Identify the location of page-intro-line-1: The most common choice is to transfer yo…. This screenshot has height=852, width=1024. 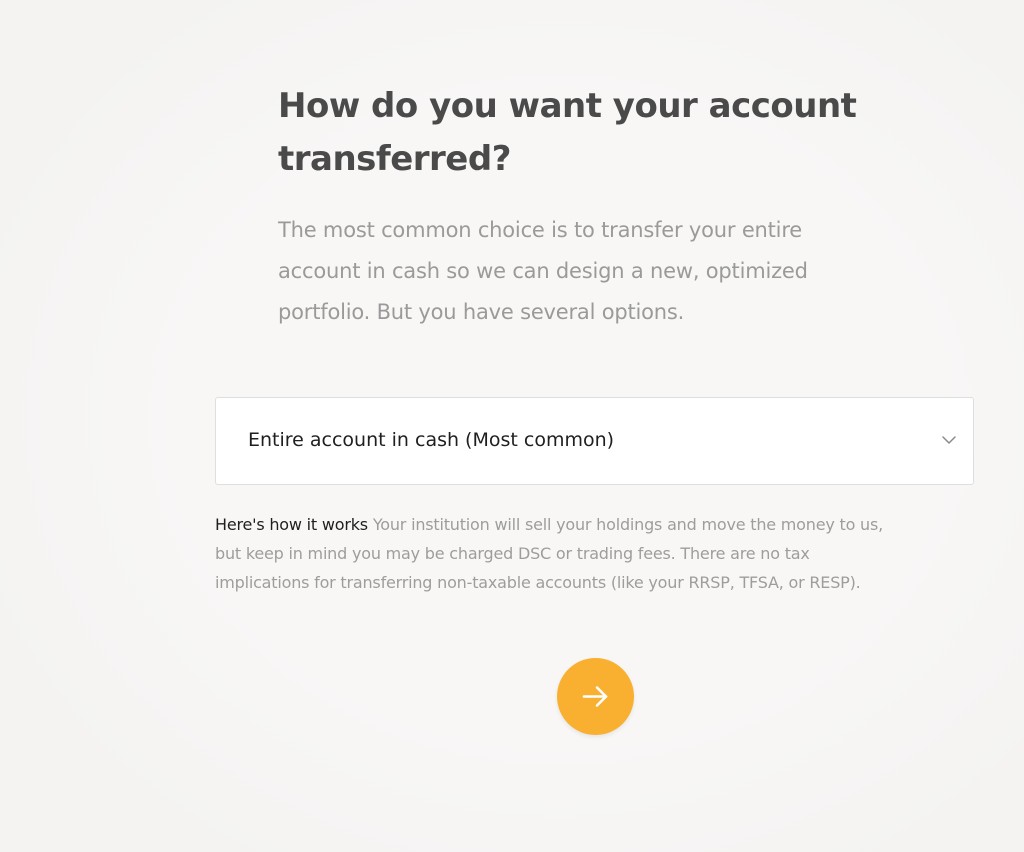
(540, 230).